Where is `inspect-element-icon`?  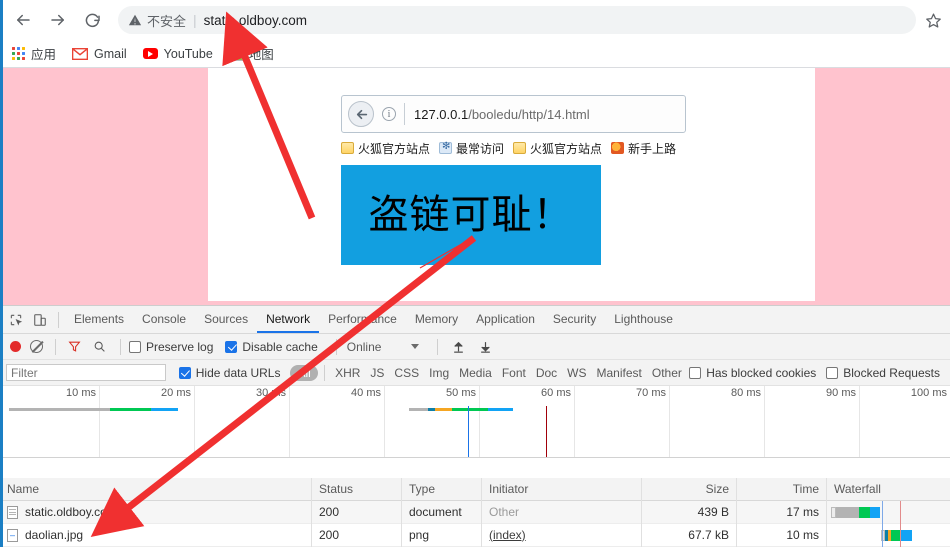
inspect-element-icon is located at coordinates (16, 320).